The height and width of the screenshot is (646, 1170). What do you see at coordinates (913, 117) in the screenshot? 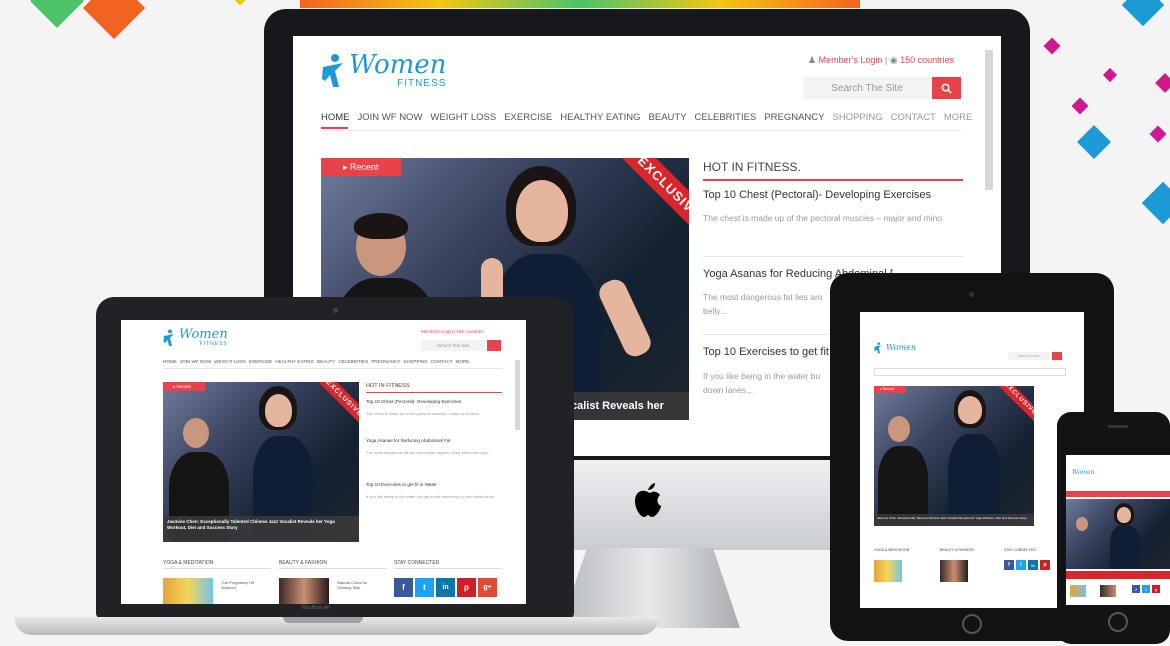
I see `nav-contact: CONTACT` at bounding box center [913, 117].